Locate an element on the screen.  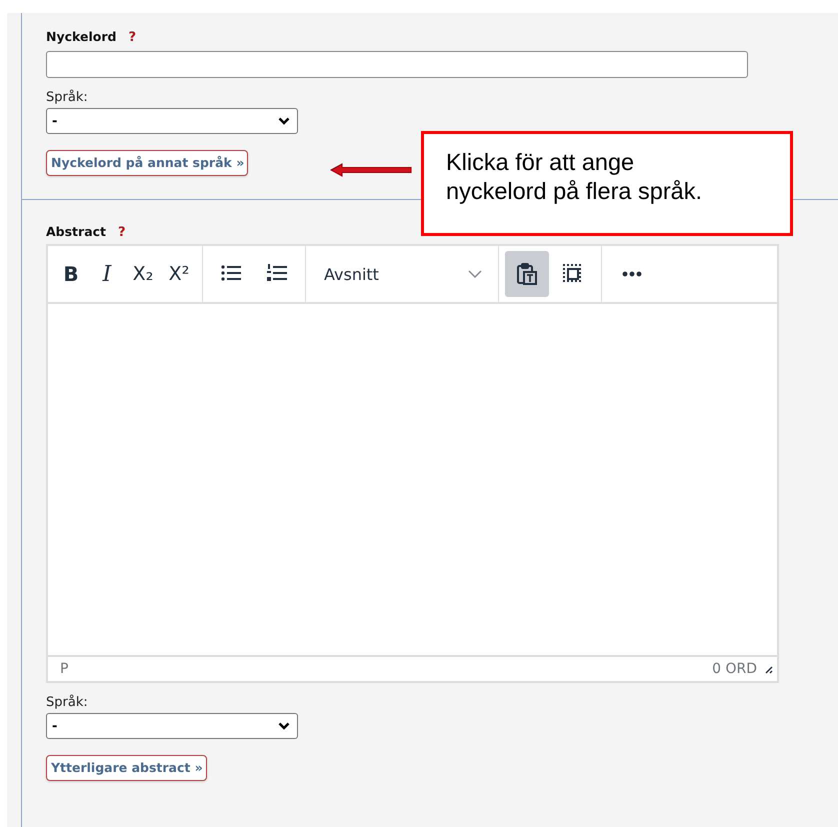
format-dropdown: Avsnitt is located at coordinates (402, 274).